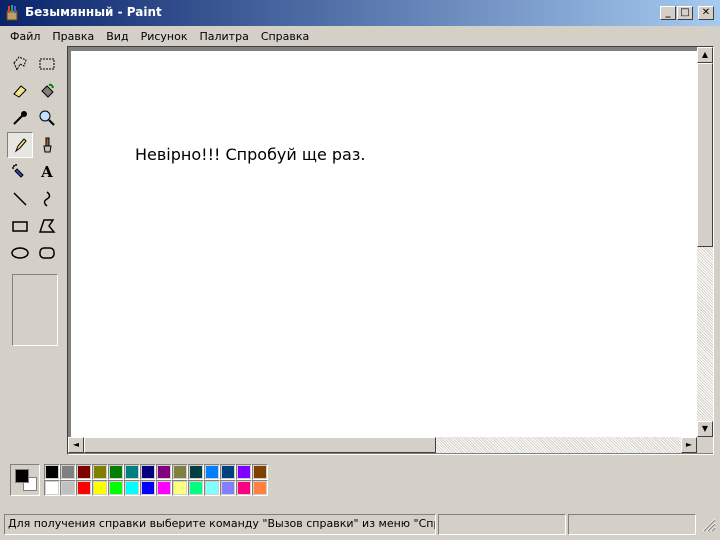  What do you see at coordinates (706, 13) in the screenshot?
I see `close-button: ✕` at bounding box center [706, 13].